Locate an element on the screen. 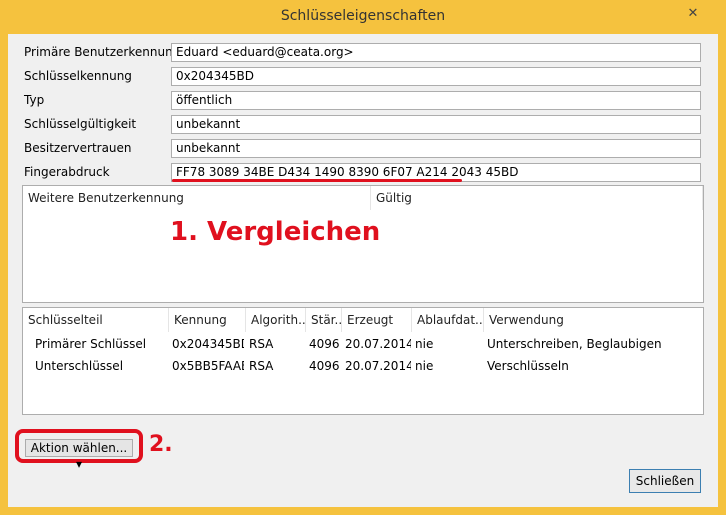 Image resolution: width=726 pixels, height=515 pixels. close-icon: ✕ is located at coordinates (693, 14).